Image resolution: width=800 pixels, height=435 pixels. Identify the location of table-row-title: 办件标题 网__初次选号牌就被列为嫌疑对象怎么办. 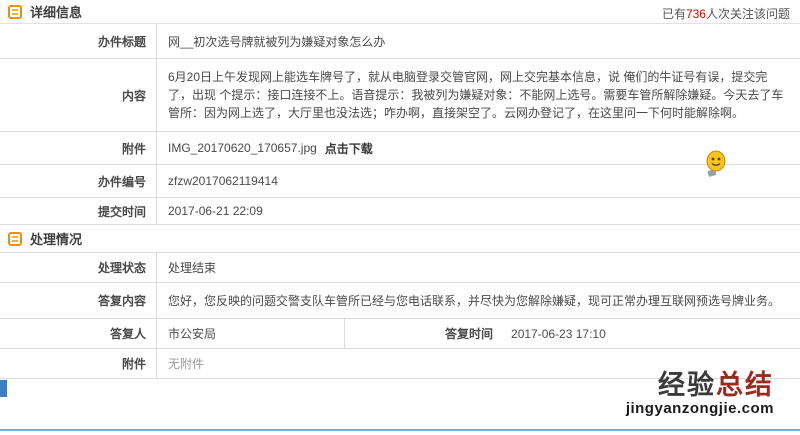
(400, 41).